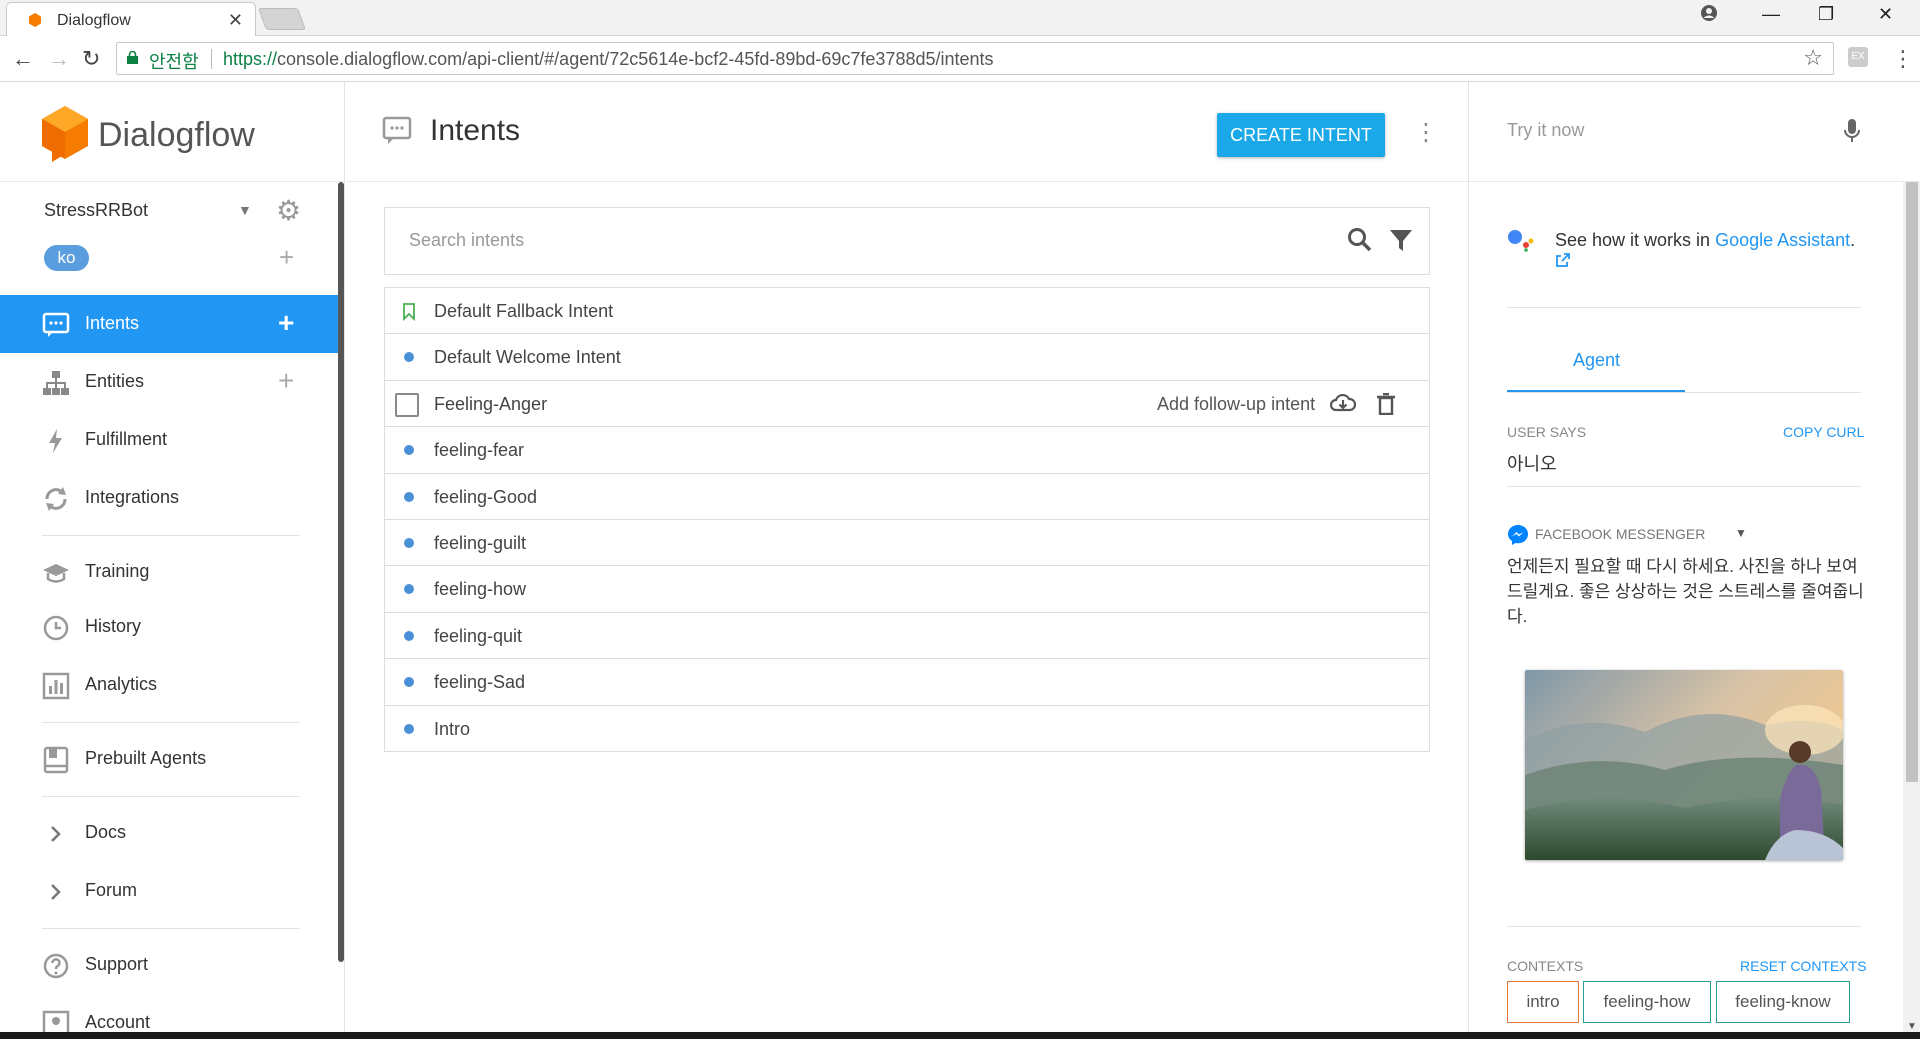 The height and width of the screenshot is (1039, 1920). I want to click on browser-tab: Dialogflow ✕, so click(131, 19).